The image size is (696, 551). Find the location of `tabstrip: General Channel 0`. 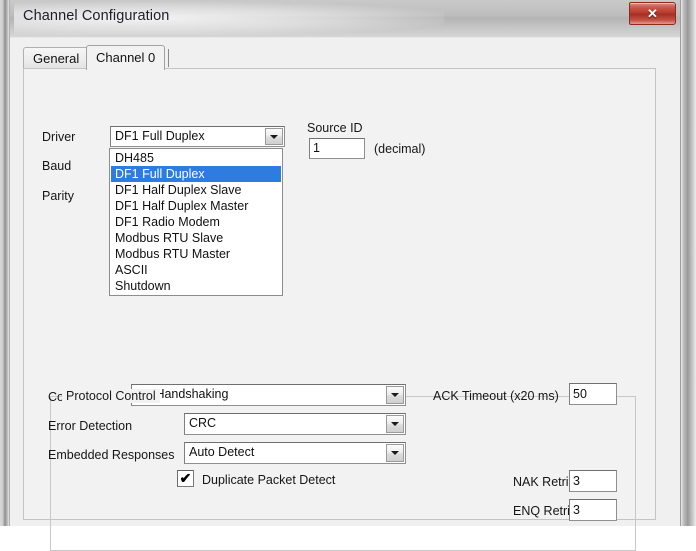

tabstrip: General Channel 0 is located at coordinates (339, 57).